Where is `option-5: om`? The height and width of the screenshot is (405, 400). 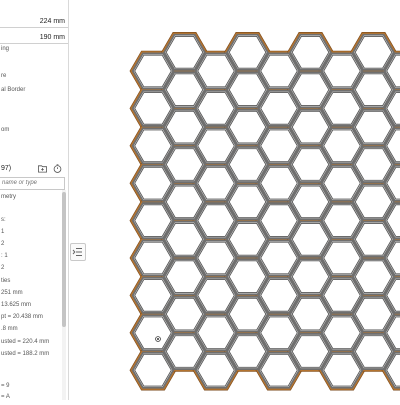
option-5: om is located at coordinates (5, 130).